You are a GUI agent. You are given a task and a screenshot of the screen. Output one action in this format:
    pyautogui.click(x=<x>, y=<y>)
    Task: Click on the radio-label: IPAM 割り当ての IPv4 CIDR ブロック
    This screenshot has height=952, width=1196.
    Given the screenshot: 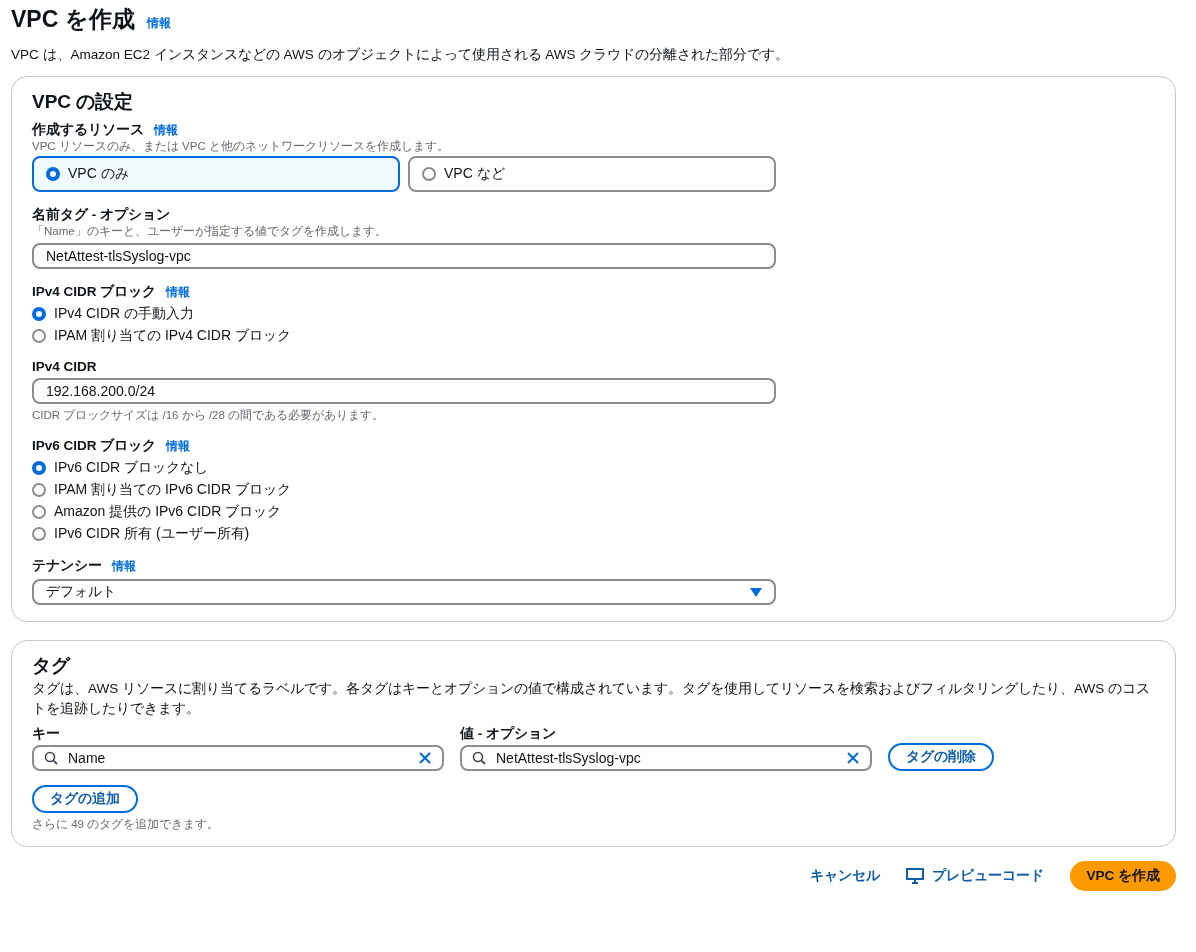 What is the action you would take?
    pyautogui.click(x=172, y=335)
    